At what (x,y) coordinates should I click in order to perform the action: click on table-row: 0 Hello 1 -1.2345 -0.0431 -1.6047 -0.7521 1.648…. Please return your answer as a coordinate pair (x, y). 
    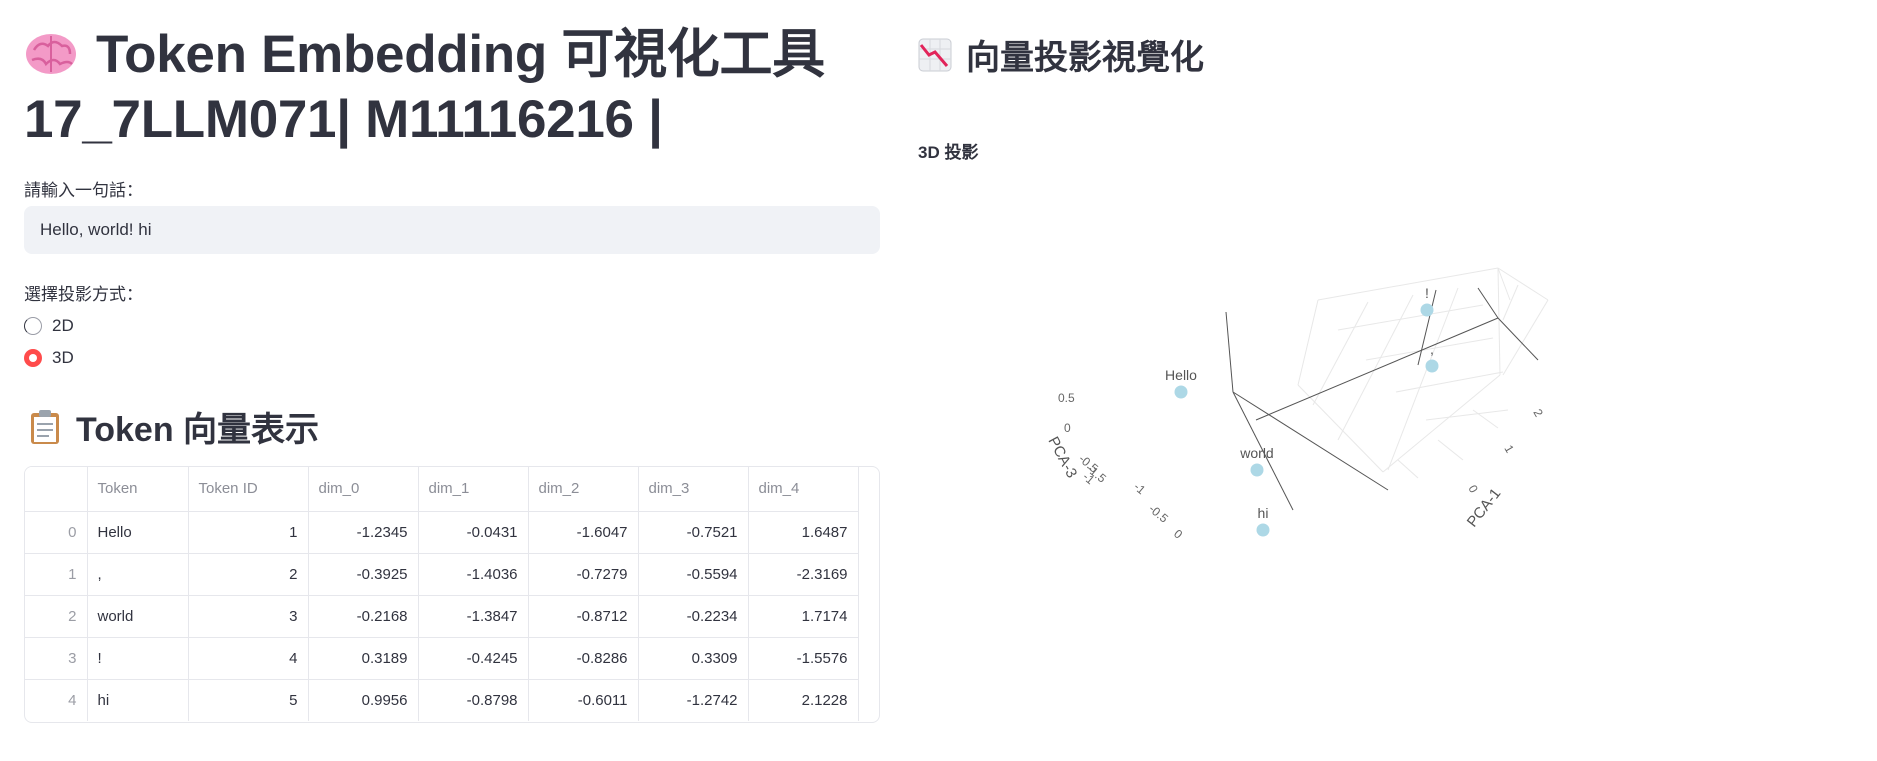
    Looking at the image, I should click on (442, 532).